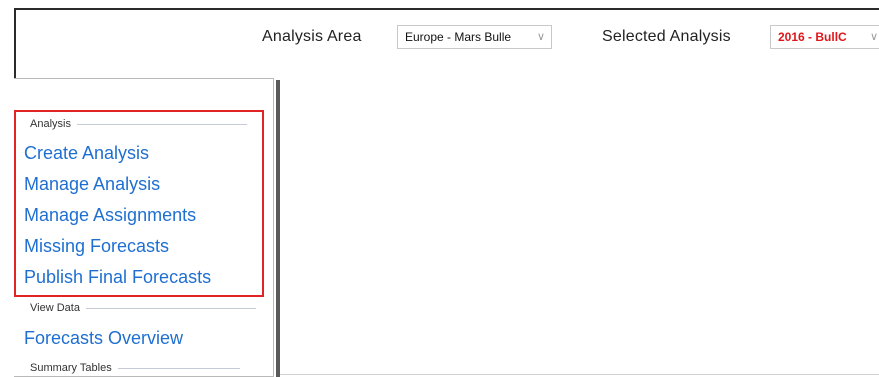 This screenshot has width=879, height=377. I want to click on nav-link-manage-analysis: Manage Analysis, so click(92, 184).